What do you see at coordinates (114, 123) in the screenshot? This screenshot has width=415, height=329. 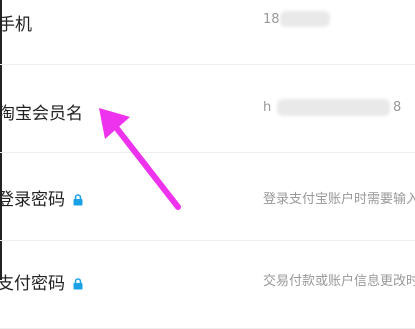 I see `arrow-head` at bounding box center [114, 123].